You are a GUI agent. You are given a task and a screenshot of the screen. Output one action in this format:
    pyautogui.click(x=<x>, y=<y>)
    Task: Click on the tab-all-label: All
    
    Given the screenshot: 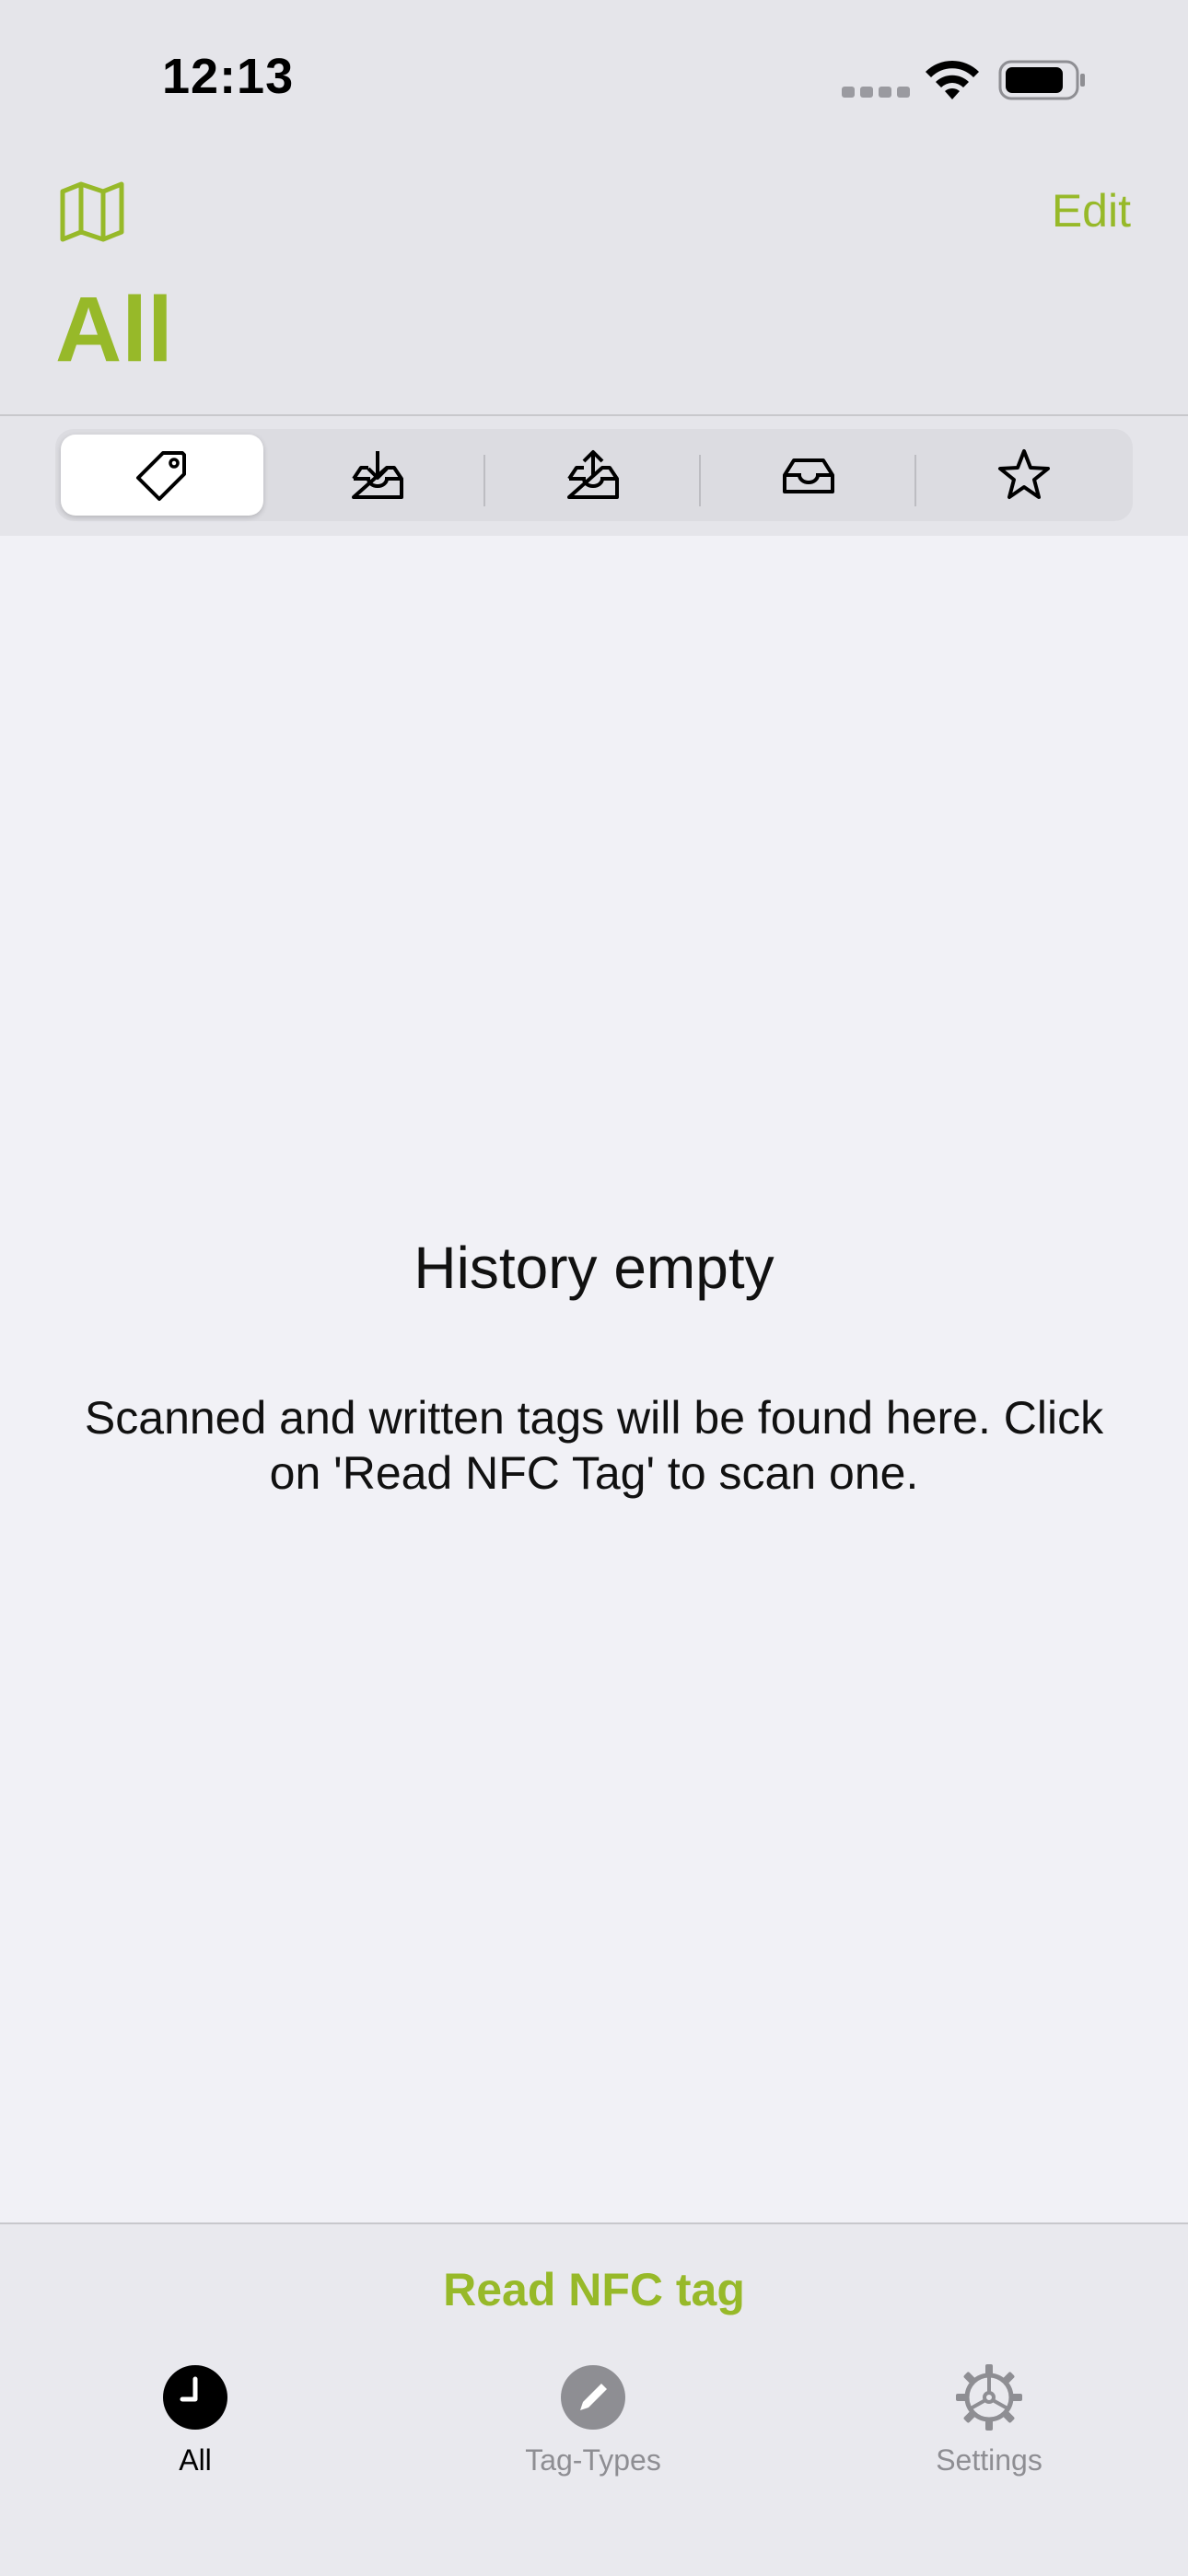 What is the action you would take?
    pyautogui.click(x=195, y=2460)
    